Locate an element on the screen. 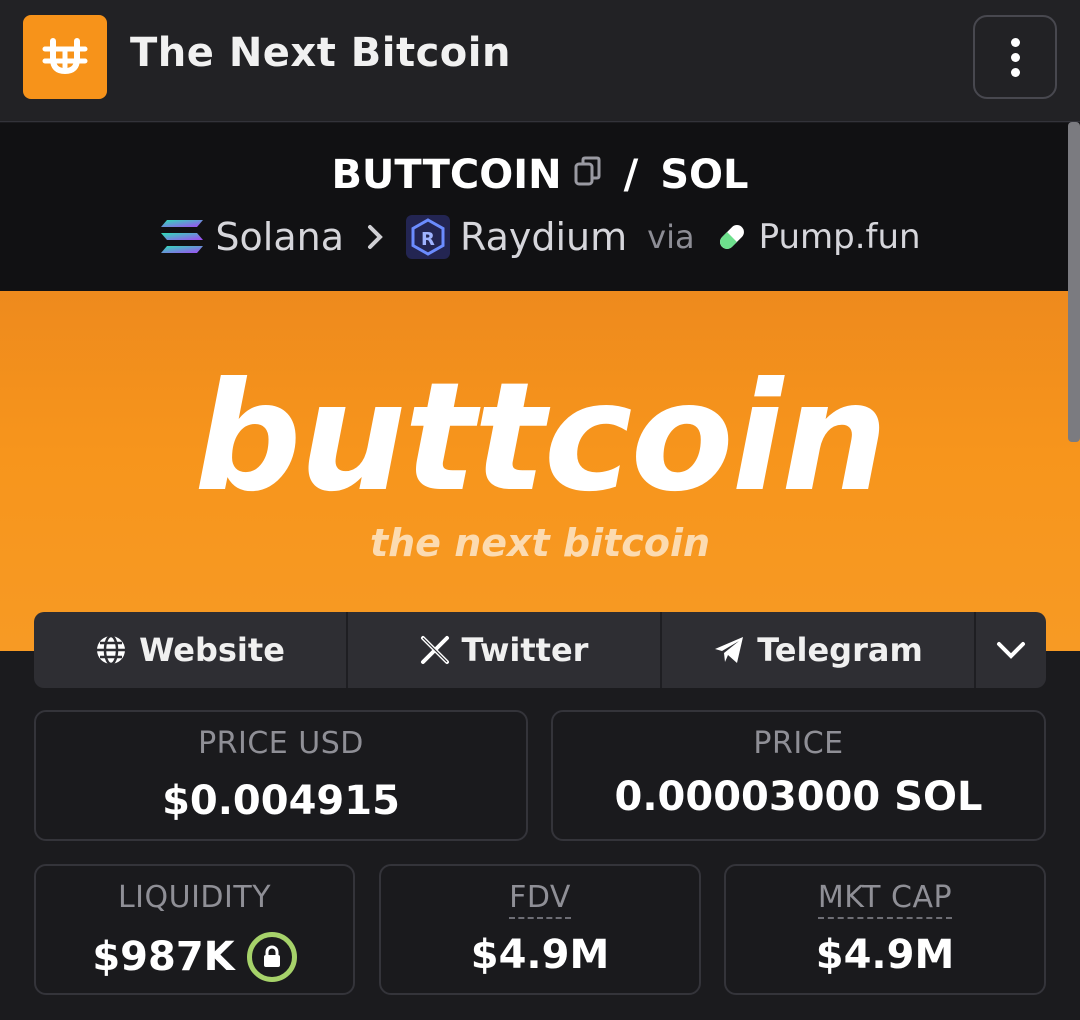 The image size is (1080, 1020). globe-icon is located at coordinates (111, 650).